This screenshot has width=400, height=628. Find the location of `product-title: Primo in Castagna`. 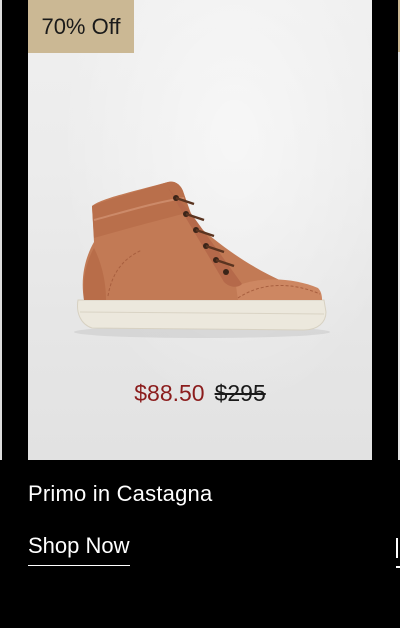

product-title: Primo in Castagna is located at coordinates (120, 493).